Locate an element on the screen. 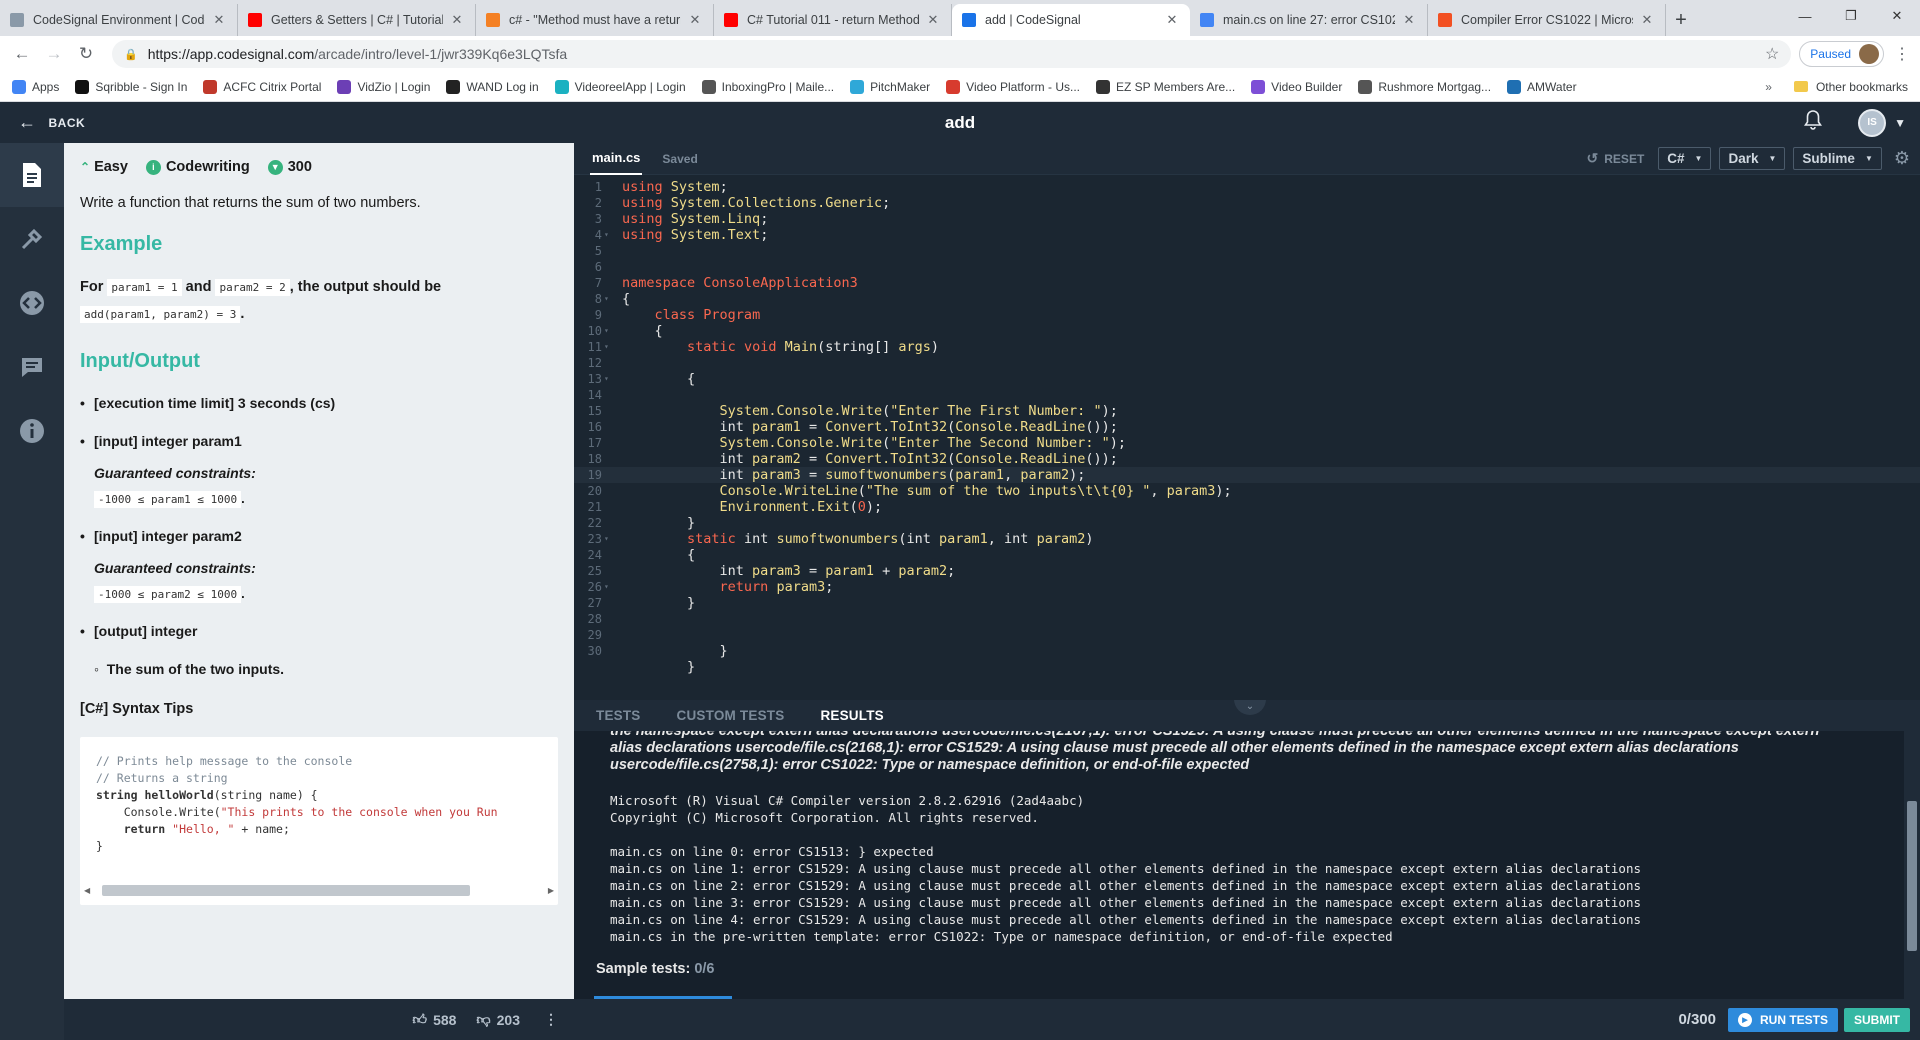  code-line: 12 is located at coordinates (1247, 363).